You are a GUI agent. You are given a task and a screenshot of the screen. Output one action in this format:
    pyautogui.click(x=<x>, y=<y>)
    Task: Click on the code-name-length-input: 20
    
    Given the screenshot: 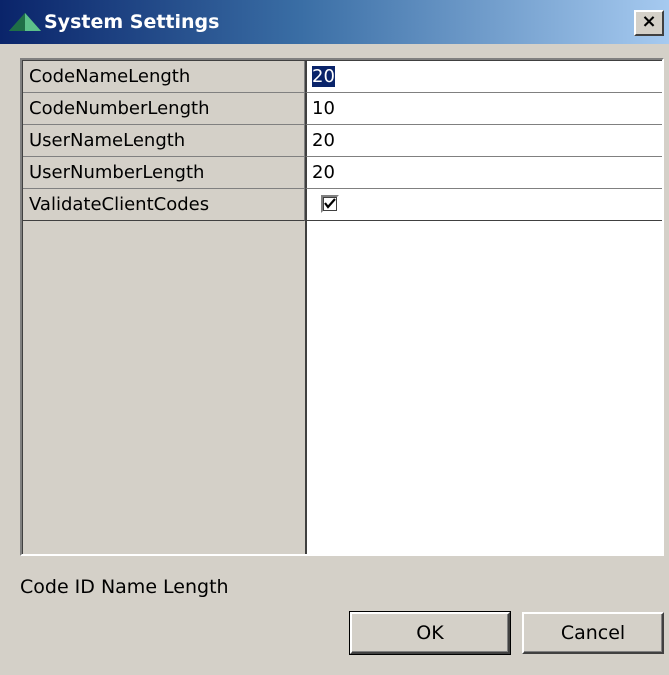 What is the action you would take?
    pyautogui.click(x=483, y=77)
    